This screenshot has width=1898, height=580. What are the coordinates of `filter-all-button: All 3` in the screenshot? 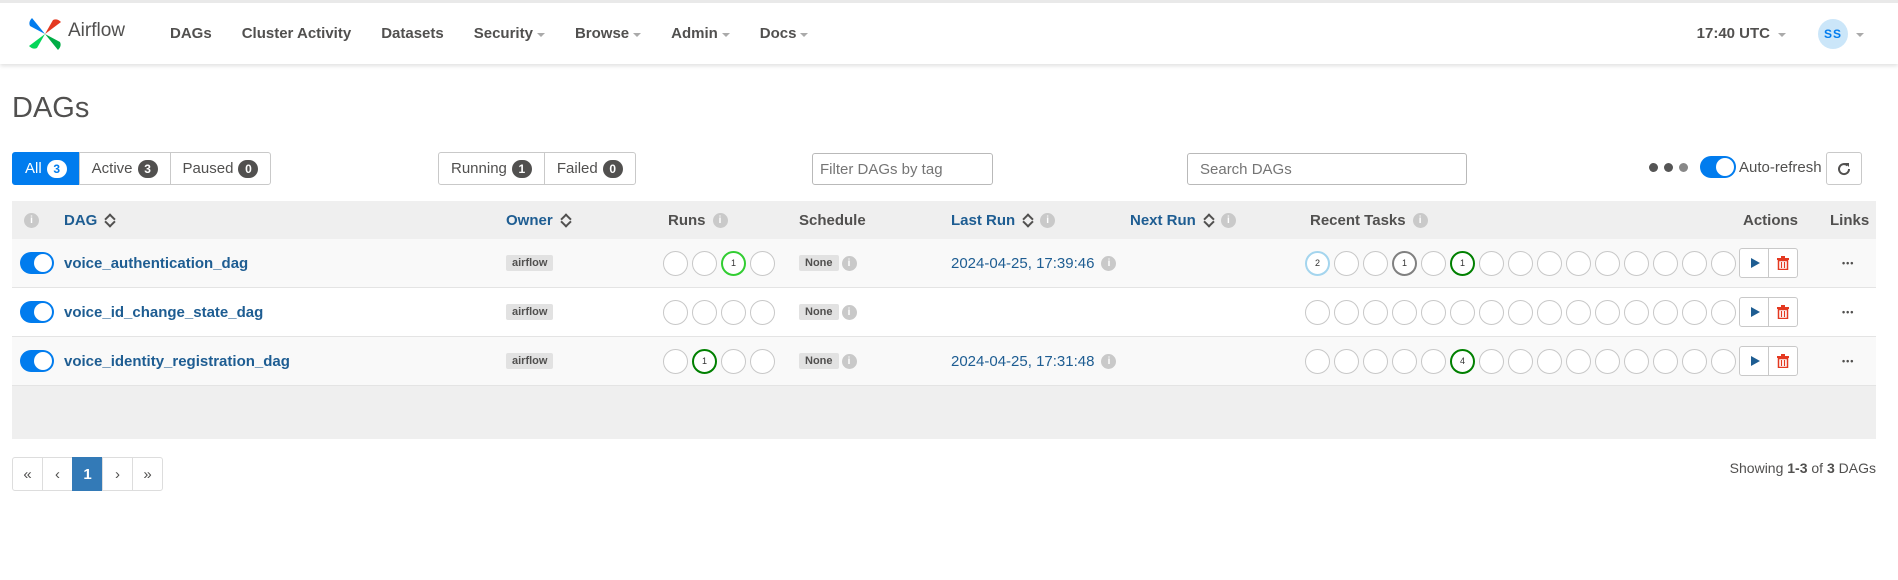 It's located at (46, 168).